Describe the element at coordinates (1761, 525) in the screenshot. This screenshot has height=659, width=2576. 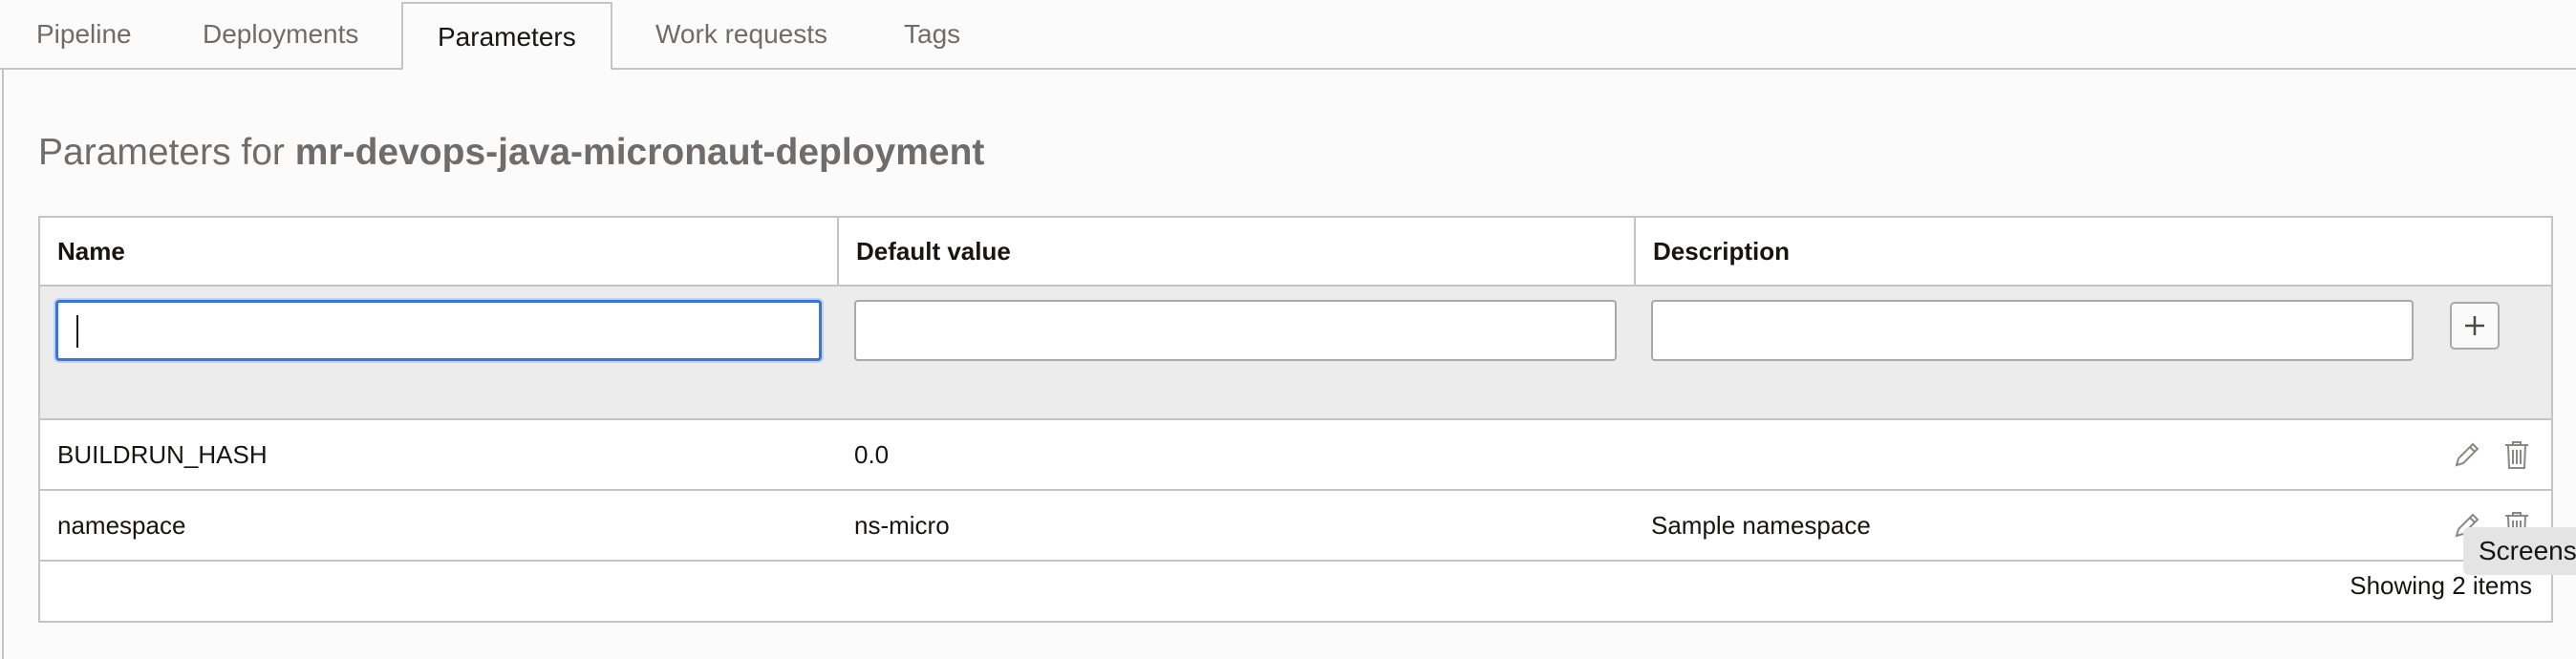
I see `param-description: Sample namespace` at that location.